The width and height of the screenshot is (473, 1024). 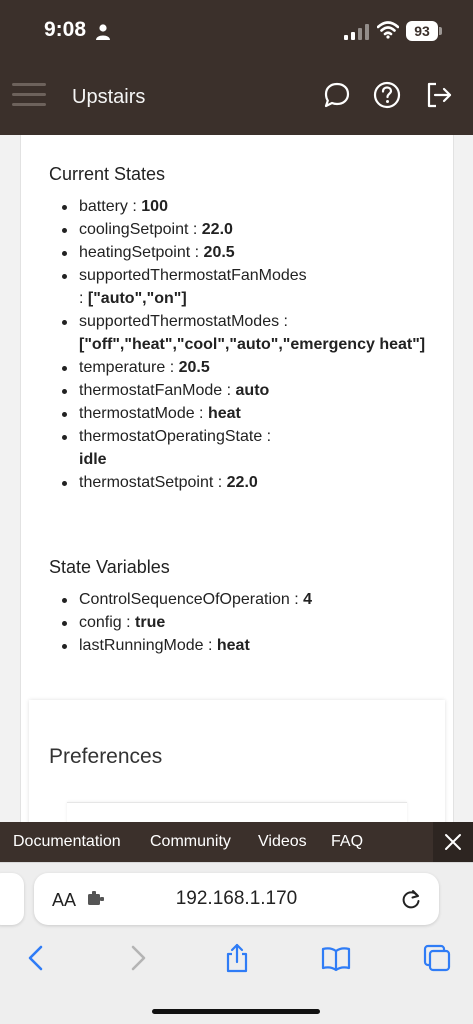 What do you see at coordinates (250, 390) in the screenshot?
I see `list-item: thermostatFanMode : auto` at bounding box center [250, 390].